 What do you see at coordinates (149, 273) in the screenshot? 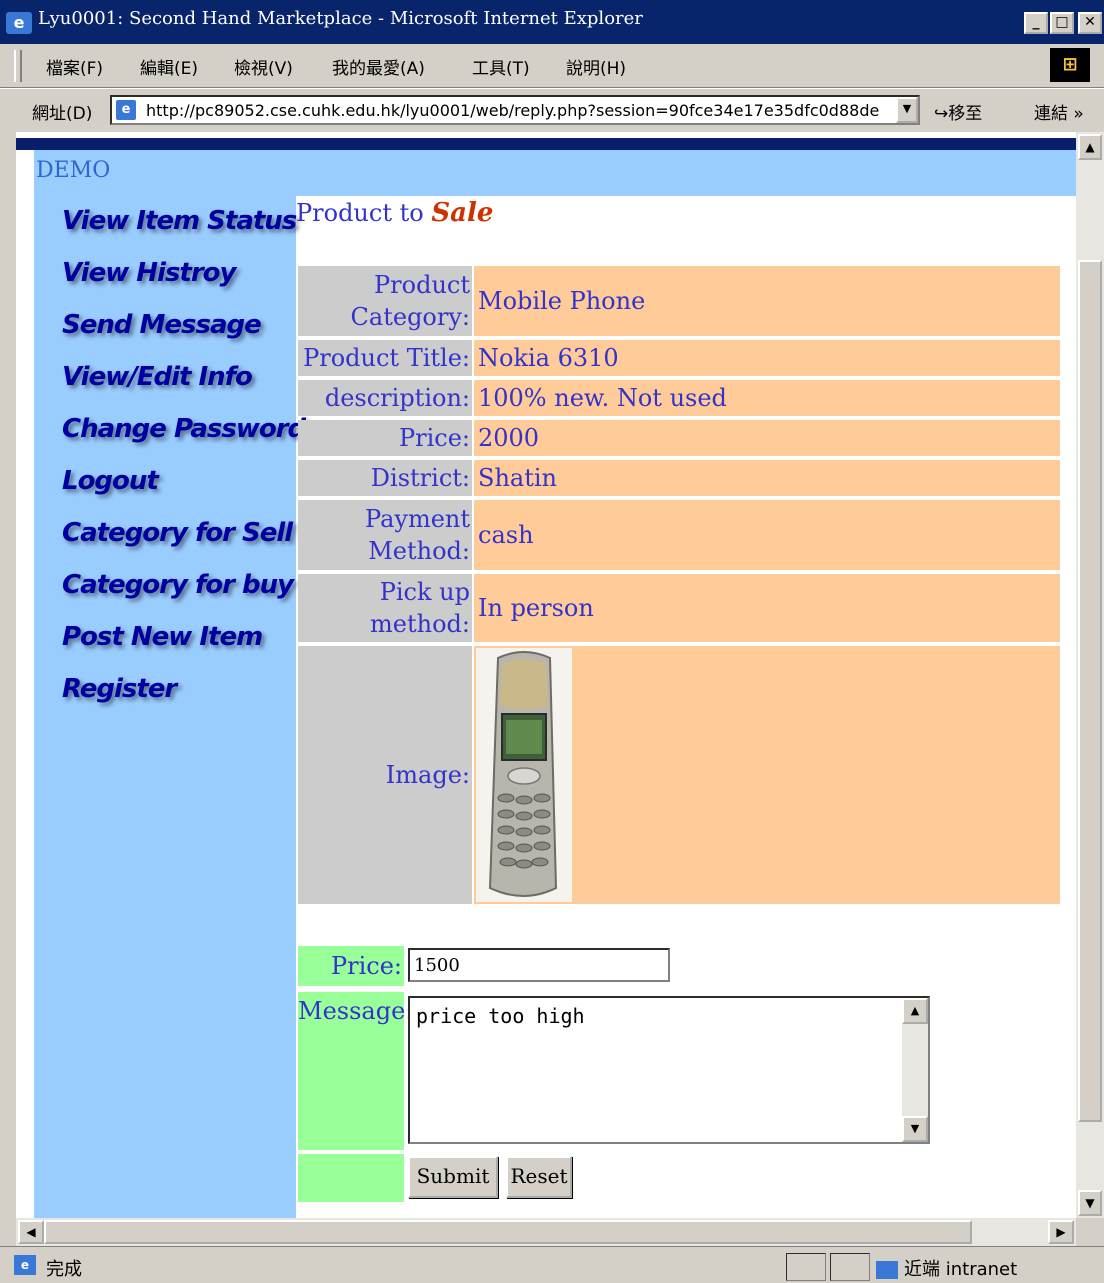
I see `nav-view-history: View Histroy` at bounding box center [149, 273].